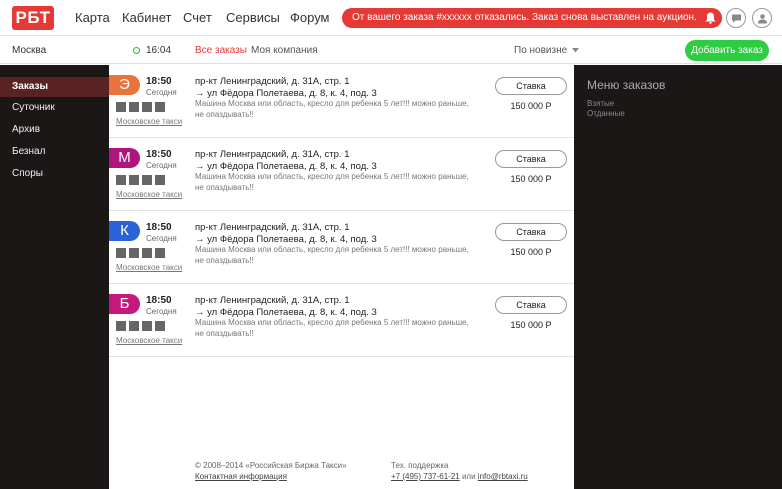 The height and width of the screenshot is (489, 782). I want to click on nav-services: Сервисы, so click(253, 18).